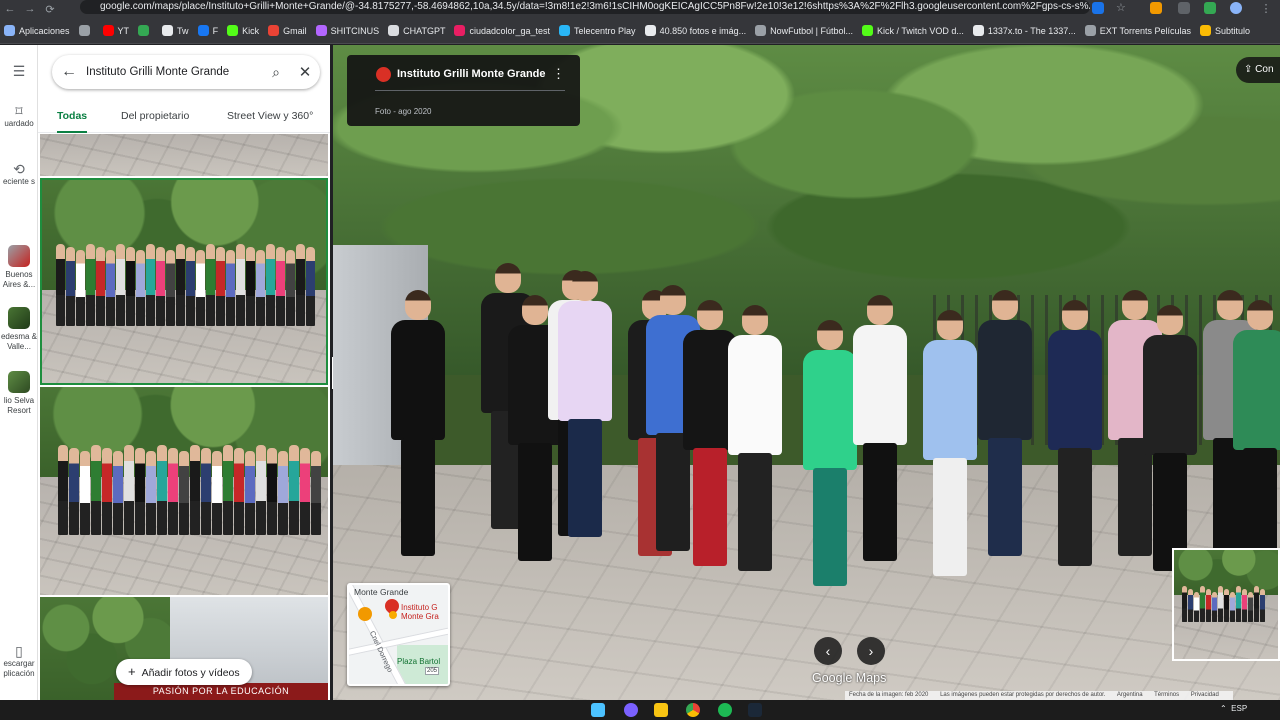  Describe the element at coordinates (287, 30) in the screenshot. I see `bookmark-item: Gmail` at that location.